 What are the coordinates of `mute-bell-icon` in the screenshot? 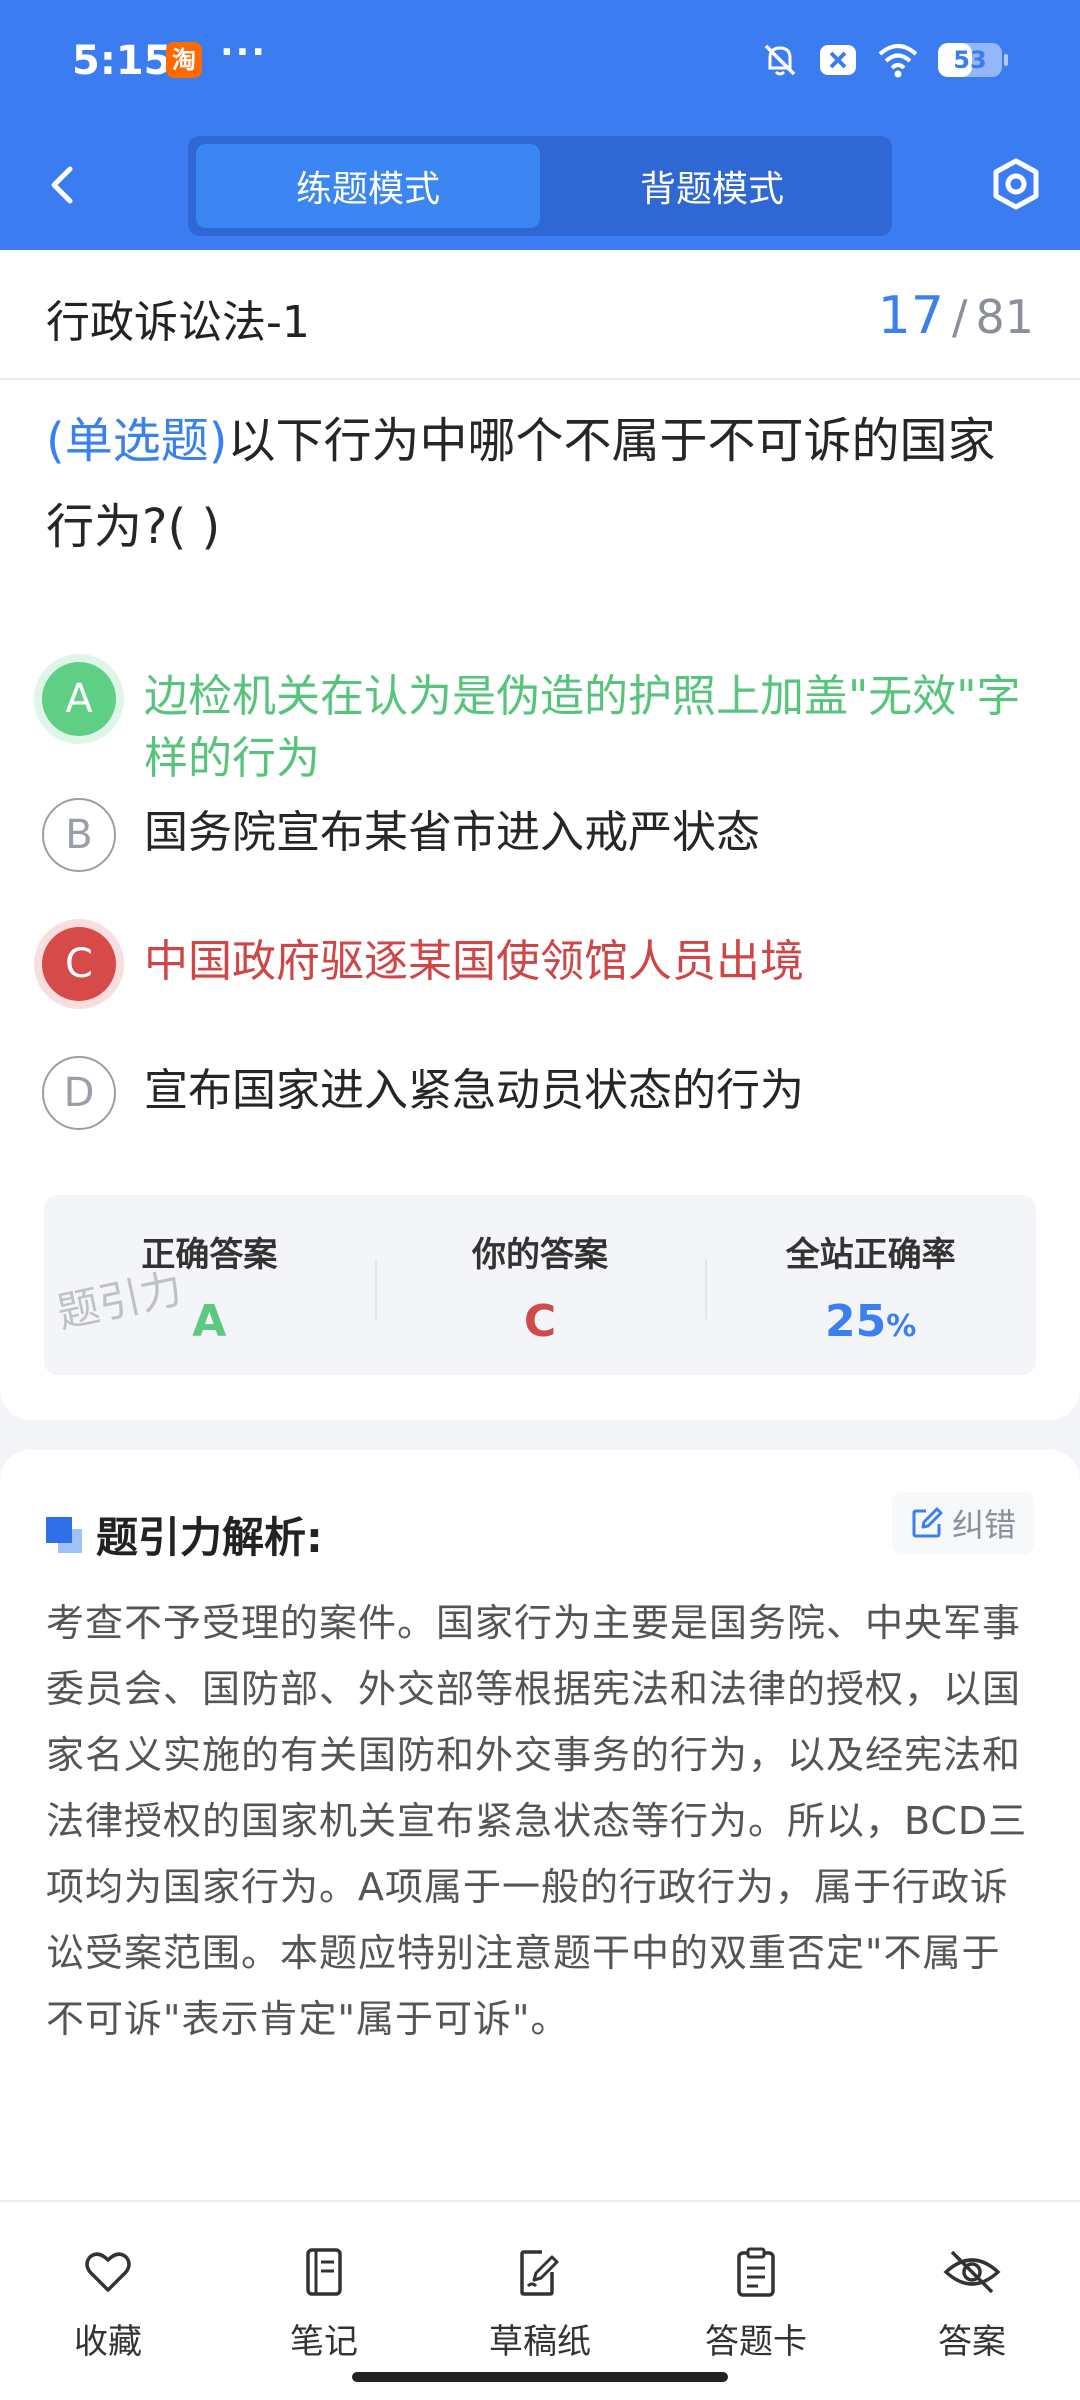 It's located at (780, 60).